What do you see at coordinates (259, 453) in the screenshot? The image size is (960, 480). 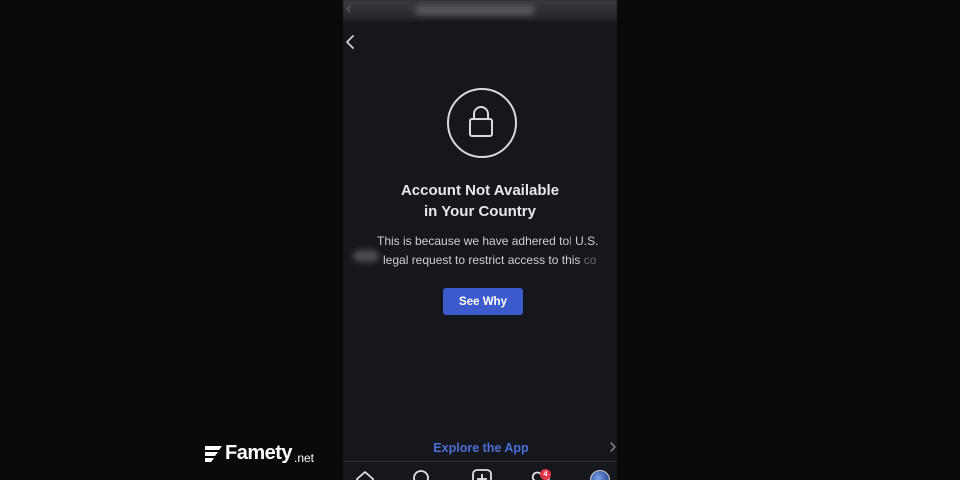 I see `watermark-brand: Famety` at bounding box center [259, 453].